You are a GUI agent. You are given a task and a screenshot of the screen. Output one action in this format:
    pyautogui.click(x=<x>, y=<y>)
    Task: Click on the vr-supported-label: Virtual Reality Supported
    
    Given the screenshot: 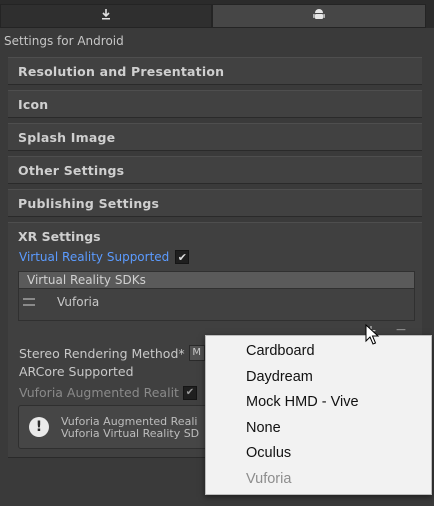 What is the action you would take?
    pyautogui.click(x=94, y=257)
    